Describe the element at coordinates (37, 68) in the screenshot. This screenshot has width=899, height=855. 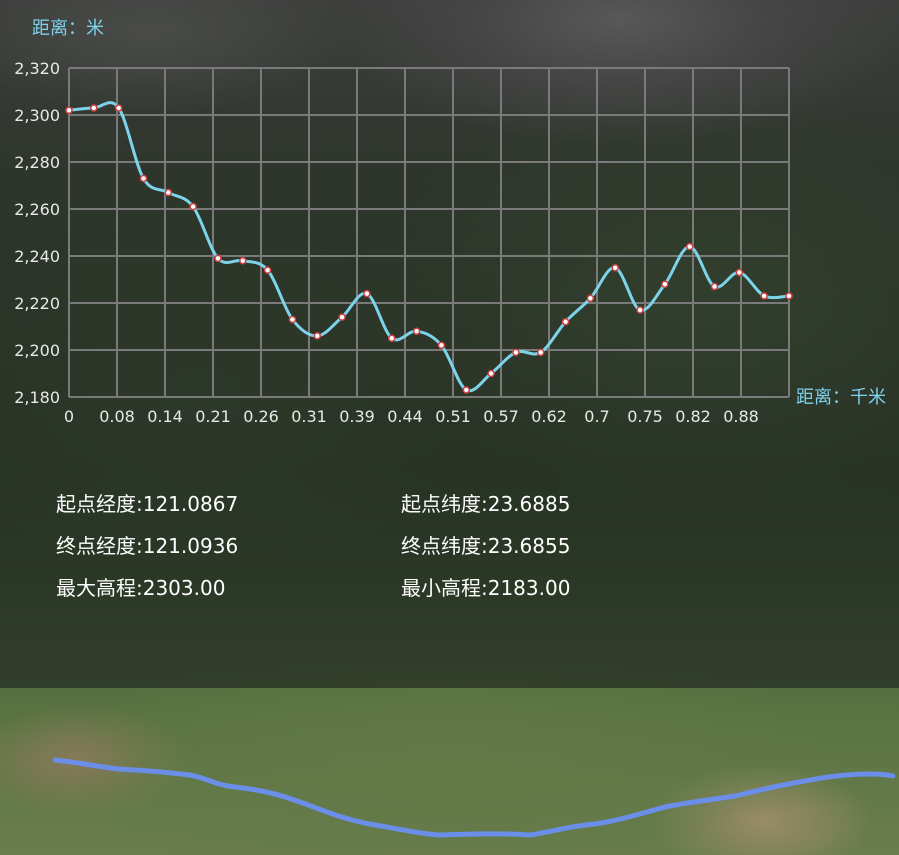
I see `y-tick-label: 2,320` at that location.